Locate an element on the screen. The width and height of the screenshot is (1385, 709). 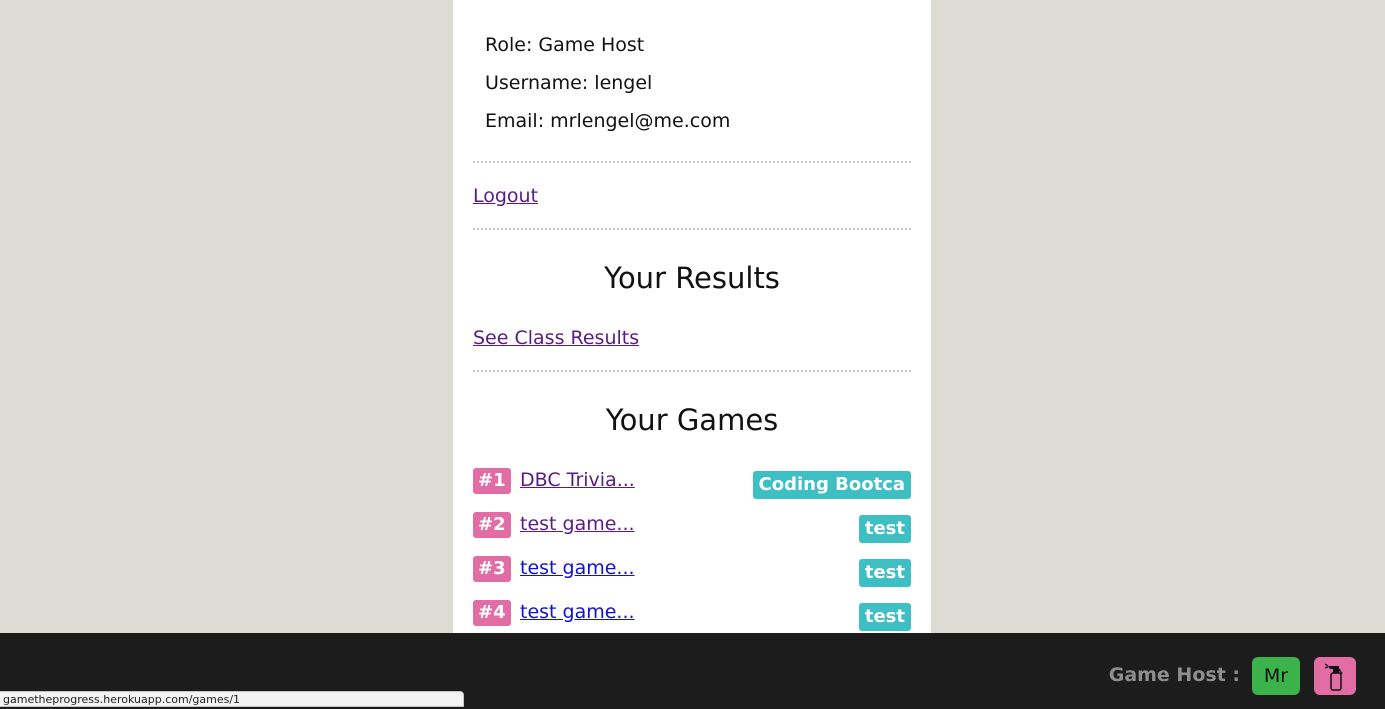
game-row: #2 test game... test is located at coordinates (692, 527).